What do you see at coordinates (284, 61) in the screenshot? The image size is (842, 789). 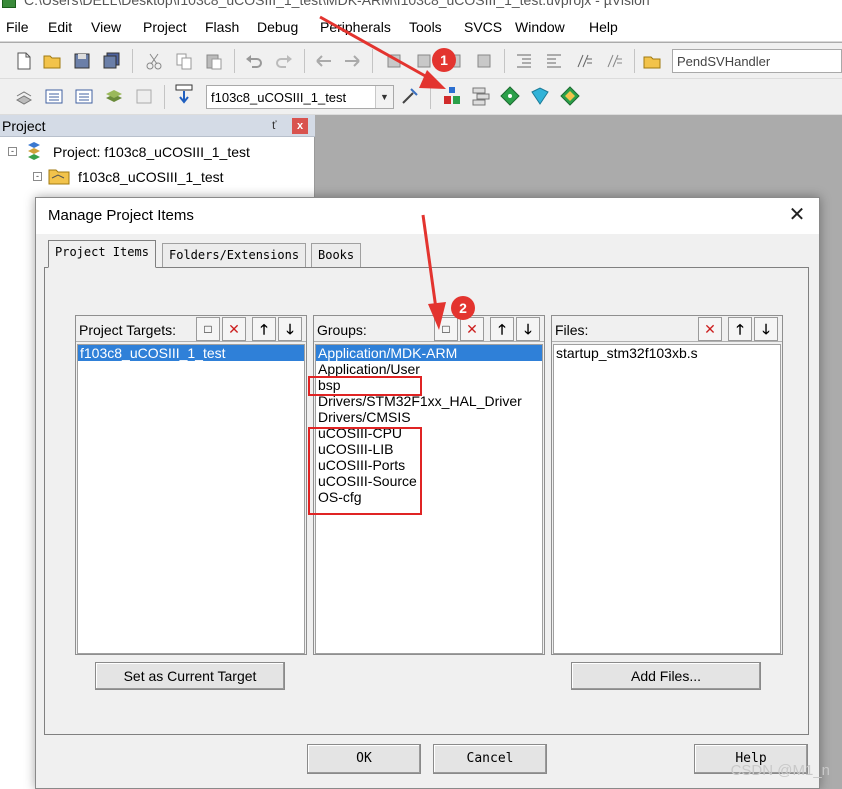 I see `redo-icon` at bounding box center [284, 61].